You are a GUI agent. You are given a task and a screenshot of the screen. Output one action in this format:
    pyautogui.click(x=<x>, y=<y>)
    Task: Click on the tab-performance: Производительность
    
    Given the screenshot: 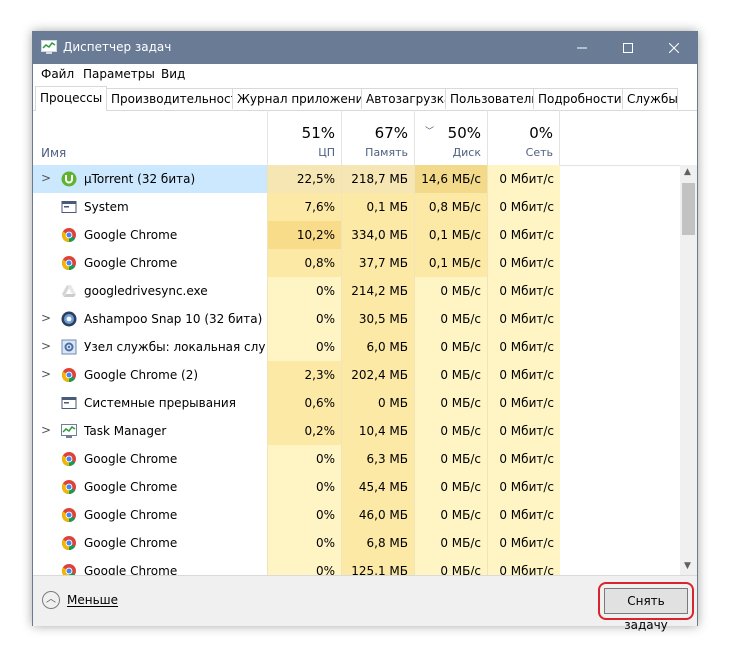 What is the action you would take?
    pyautogui.click(x=175, y=98)
    